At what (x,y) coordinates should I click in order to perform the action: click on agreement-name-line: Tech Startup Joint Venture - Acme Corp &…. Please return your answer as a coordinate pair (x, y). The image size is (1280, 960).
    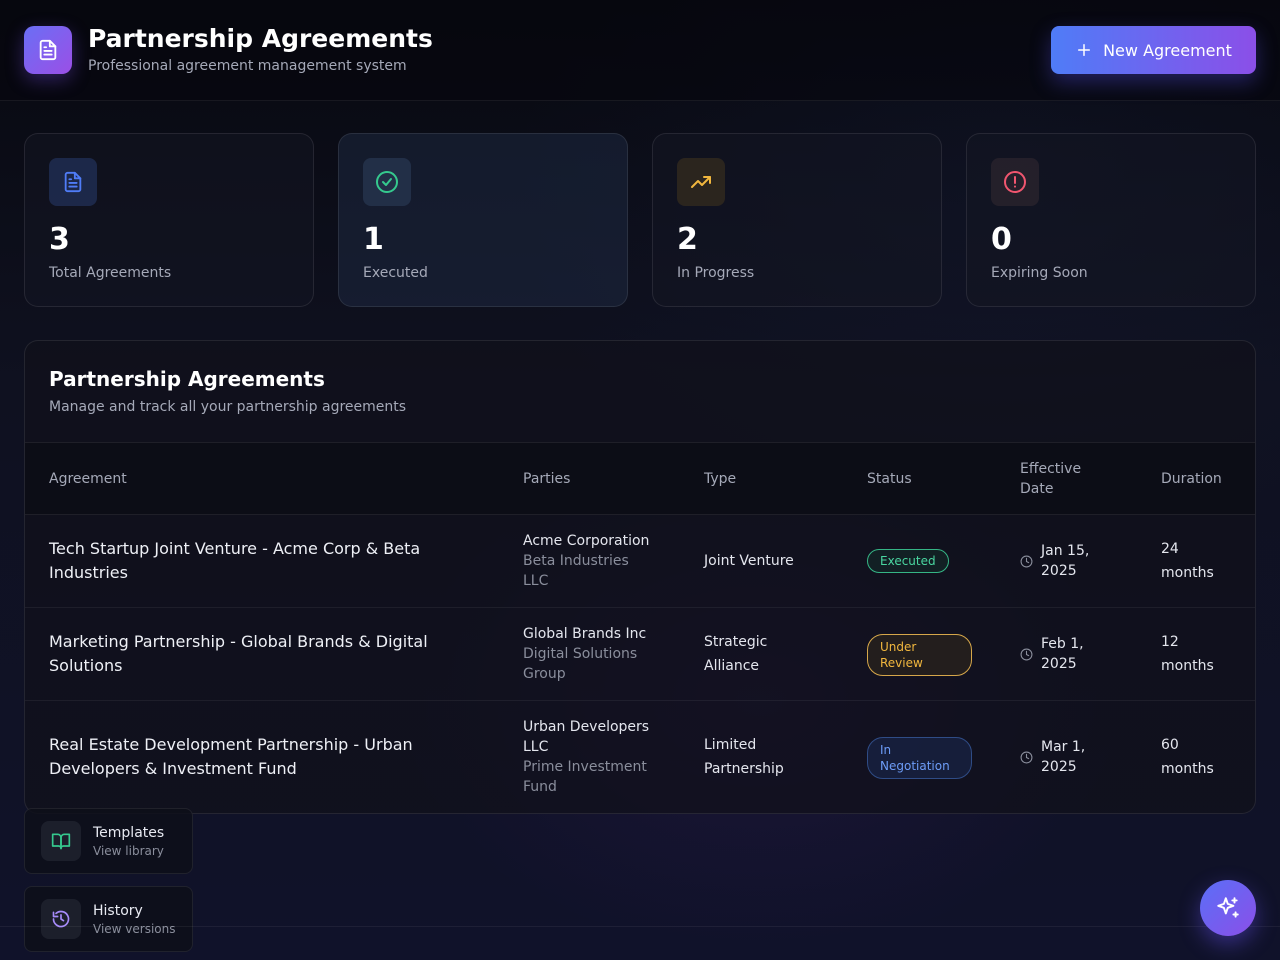
    Looking at the image, I should click on (235, 548).